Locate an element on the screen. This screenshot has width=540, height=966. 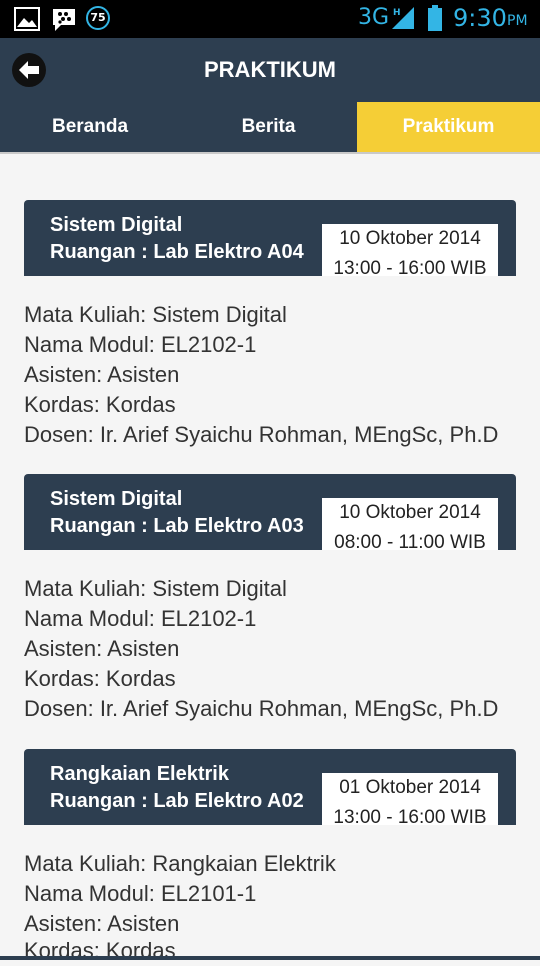
back-button is located at coordinates (29, 70).